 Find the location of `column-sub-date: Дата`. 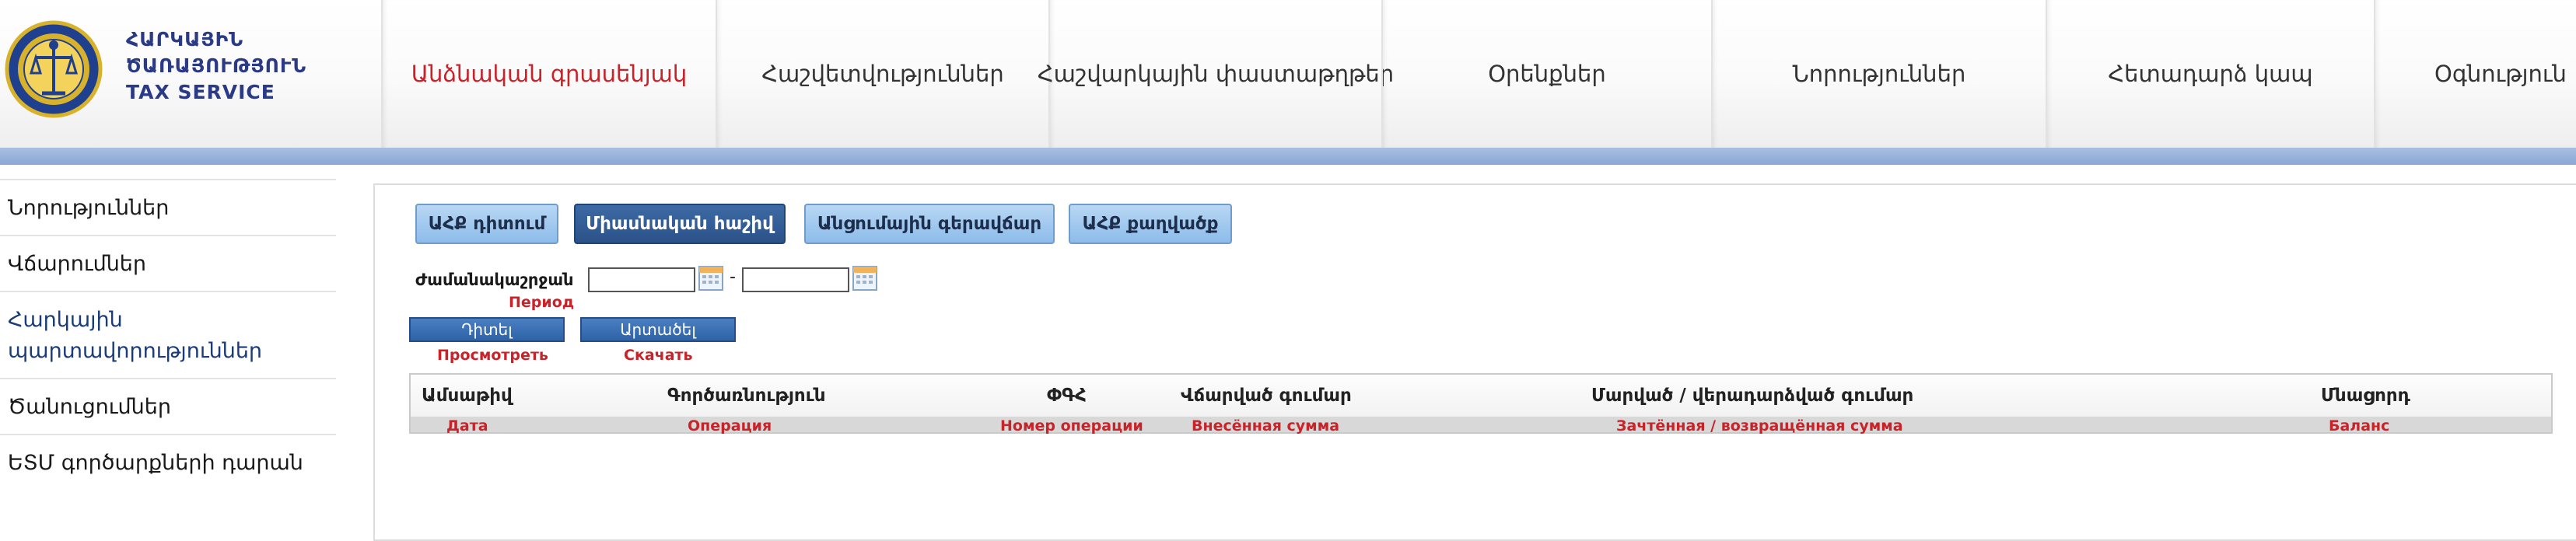

column-sub-date: Дата is located at coordinates (467, 426).